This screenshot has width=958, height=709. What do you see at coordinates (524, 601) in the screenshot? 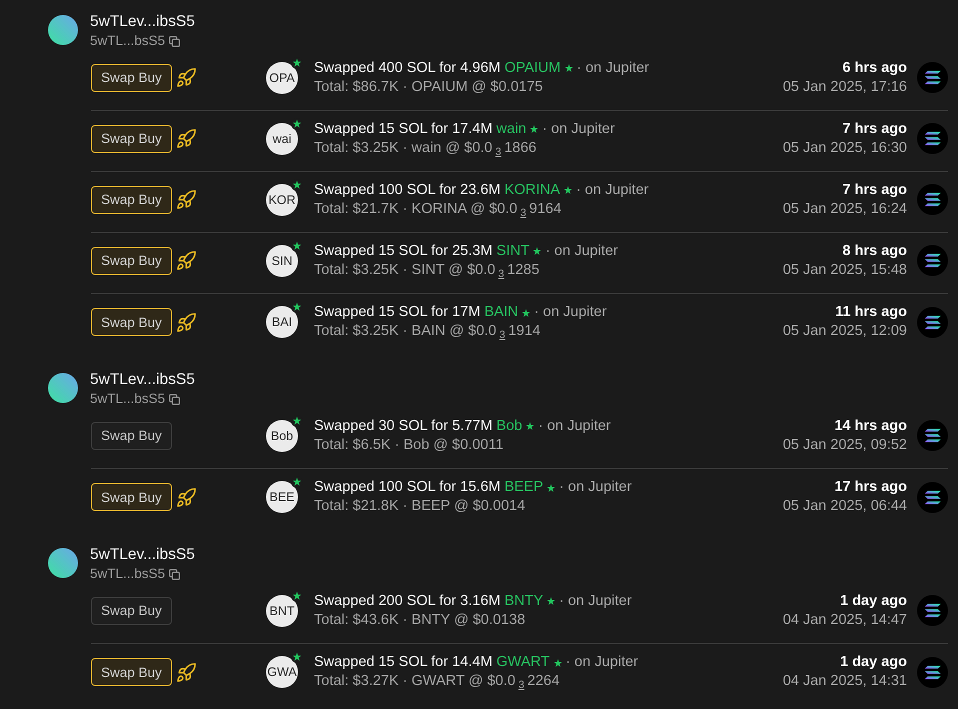
I see `token-link: BNTY` at bounding box center [524, 601].